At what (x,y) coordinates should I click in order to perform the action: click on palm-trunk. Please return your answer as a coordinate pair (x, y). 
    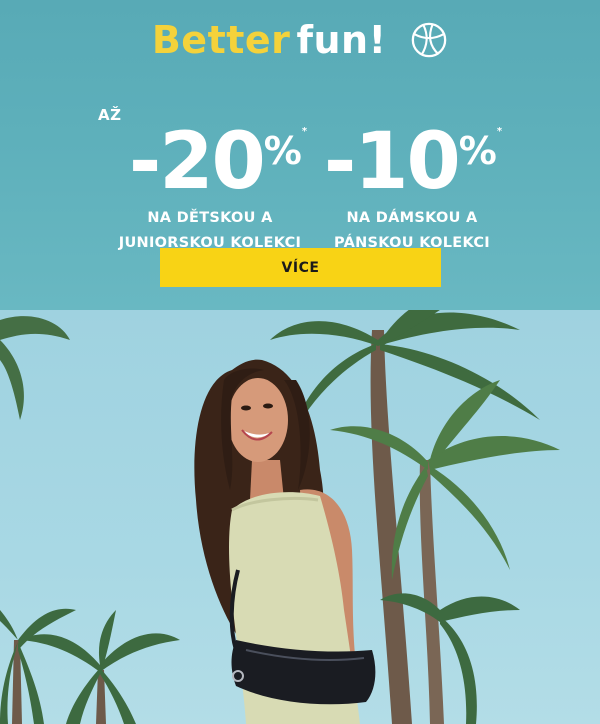
    Looking at the image, I should click on (431, 592).